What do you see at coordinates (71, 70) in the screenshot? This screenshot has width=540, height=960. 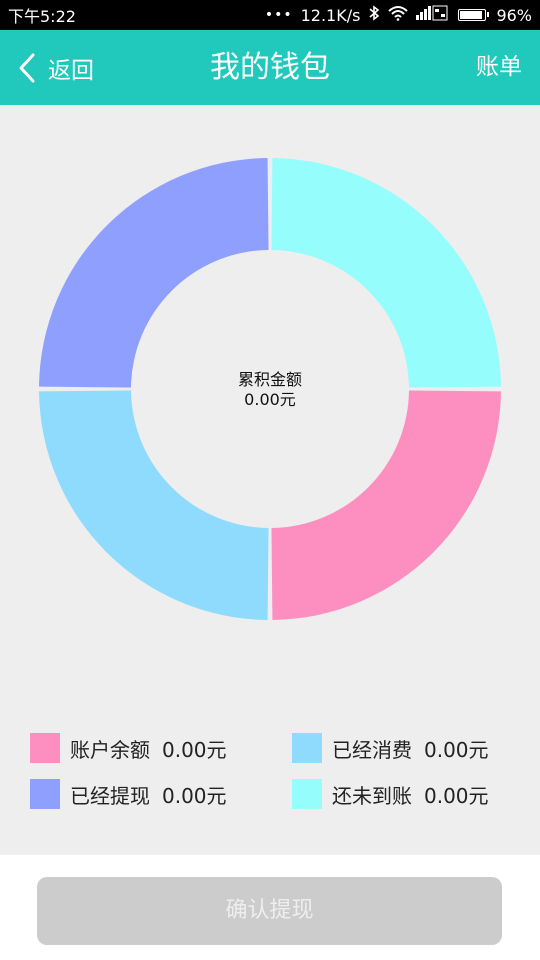 I see `back-label: 返回` at bounding box center [71, 70].